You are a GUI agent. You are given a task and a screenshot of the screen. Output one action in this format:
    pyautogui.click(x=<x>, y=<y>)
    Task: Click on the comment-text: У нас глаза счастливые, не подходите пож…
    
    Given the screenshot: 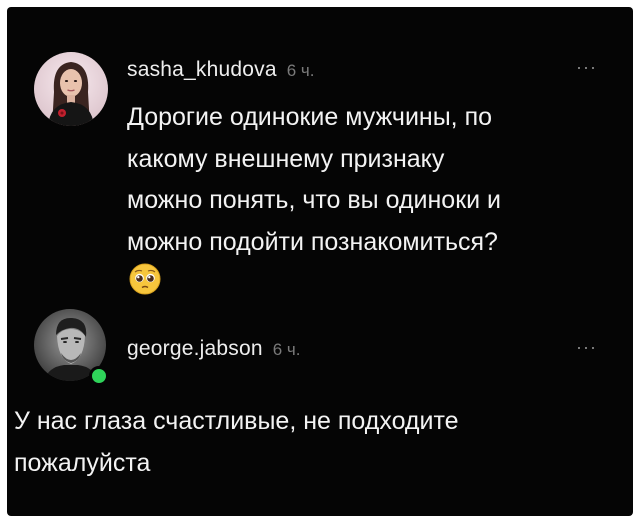 What is the action you would take?
    pyautogui.click(x=236, y=442)
    